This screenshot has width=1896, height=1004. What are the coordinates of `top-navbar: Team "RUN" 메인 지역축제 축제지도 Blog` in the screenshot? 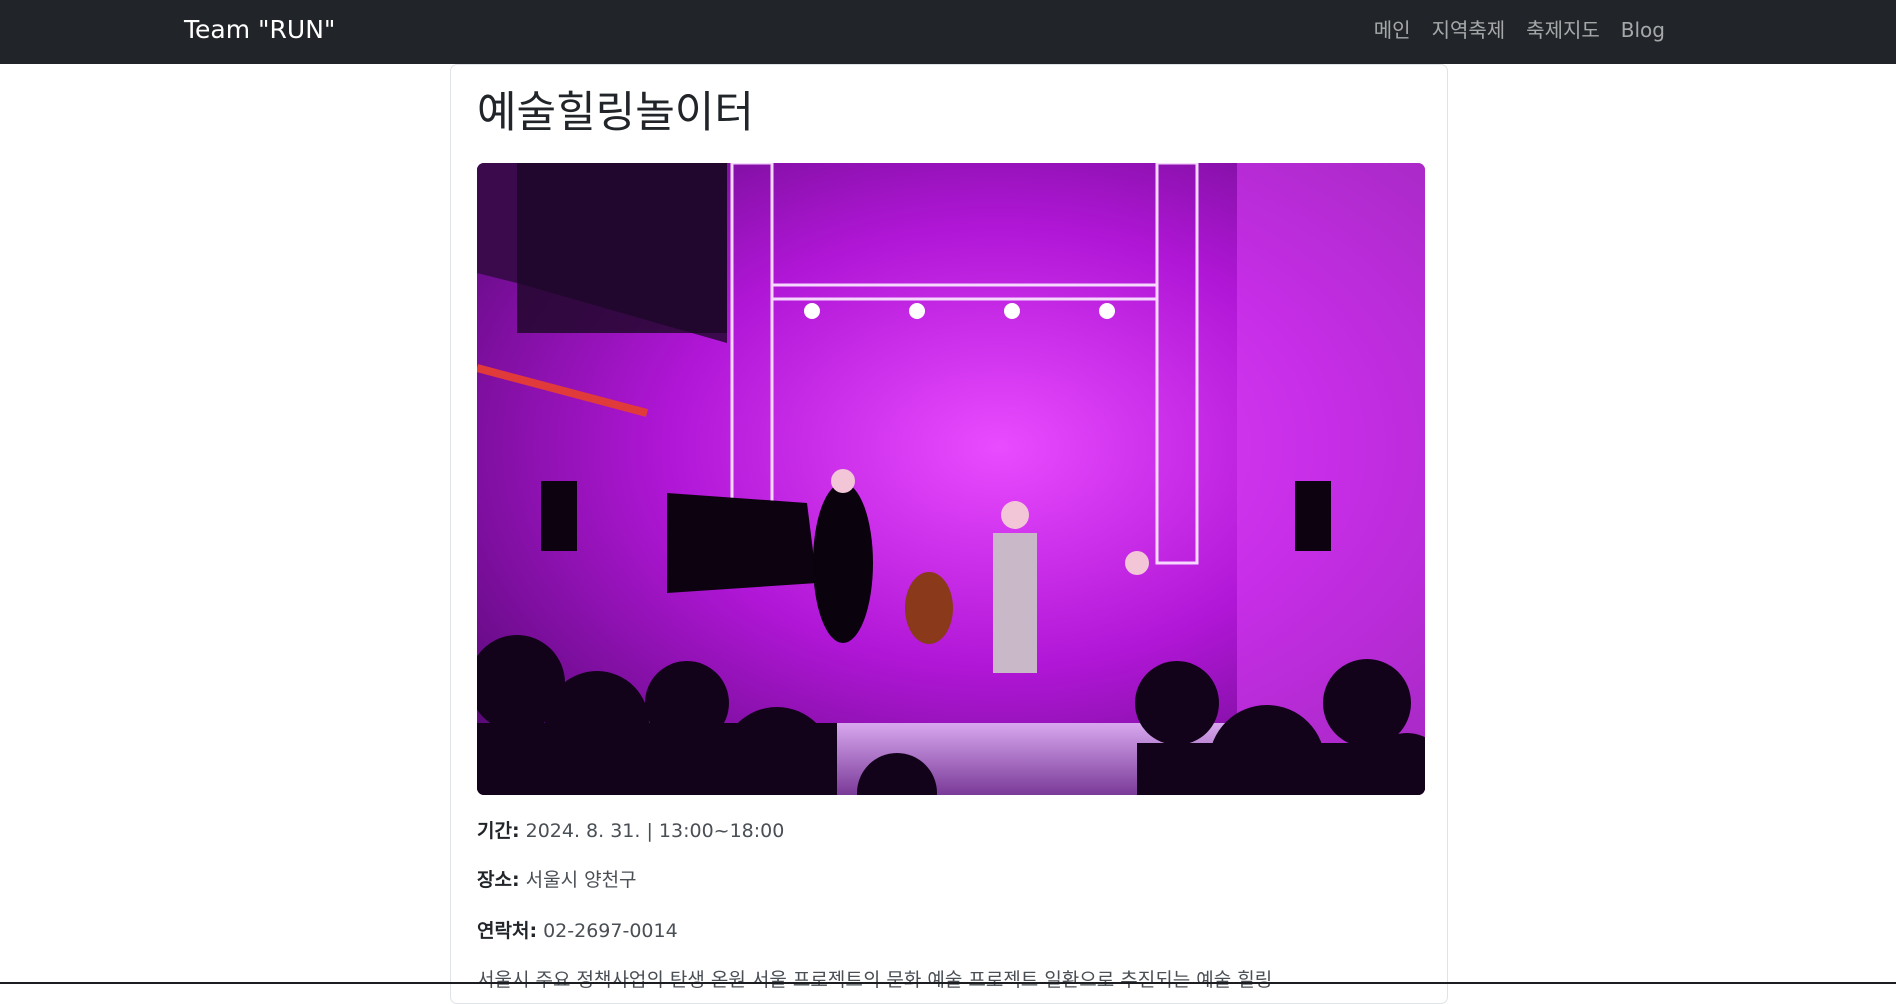 It's located at (948, 32).